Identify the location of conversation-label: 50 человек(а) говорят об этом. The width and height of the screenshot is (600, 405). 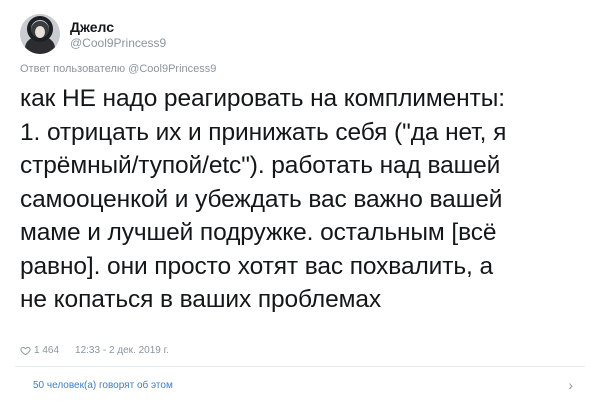
(103, 385).